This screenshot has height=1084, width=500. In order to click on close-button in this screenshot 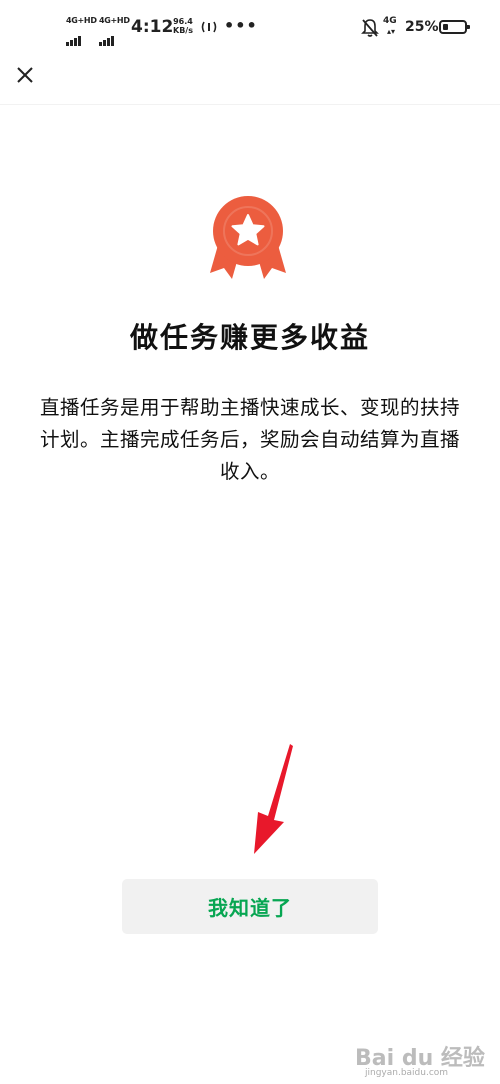, I will do `click(25, 75)`.